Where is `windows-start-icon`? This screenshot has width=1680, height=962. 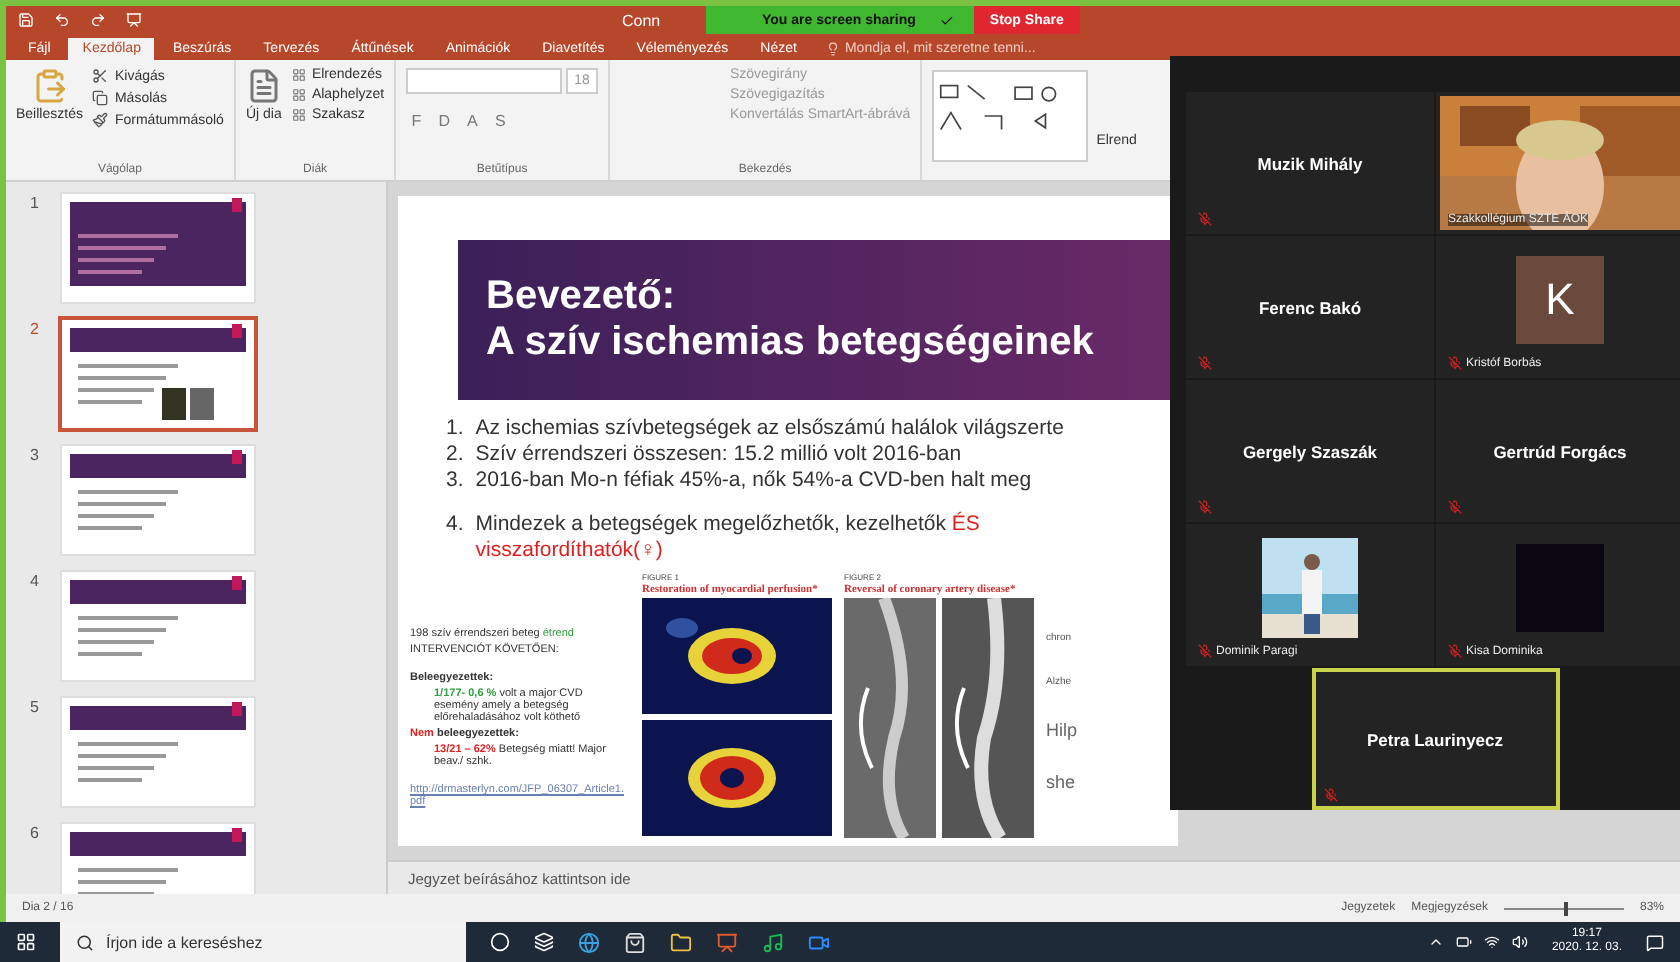 windows-start-icon is located at coordinates (26, 942).